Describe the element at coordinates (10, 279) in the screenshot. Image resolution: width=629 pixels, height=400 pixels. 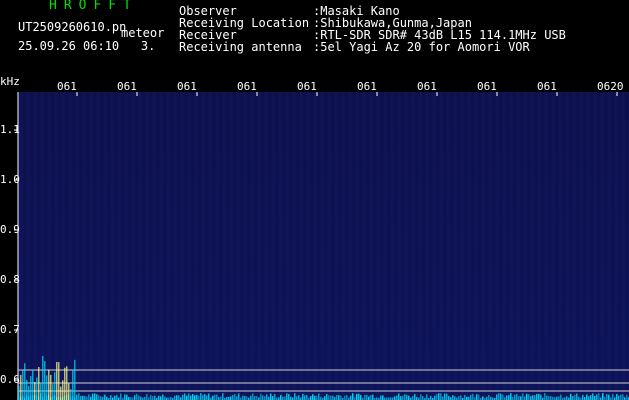
I see `y-tick-label: 0.8` at that location.